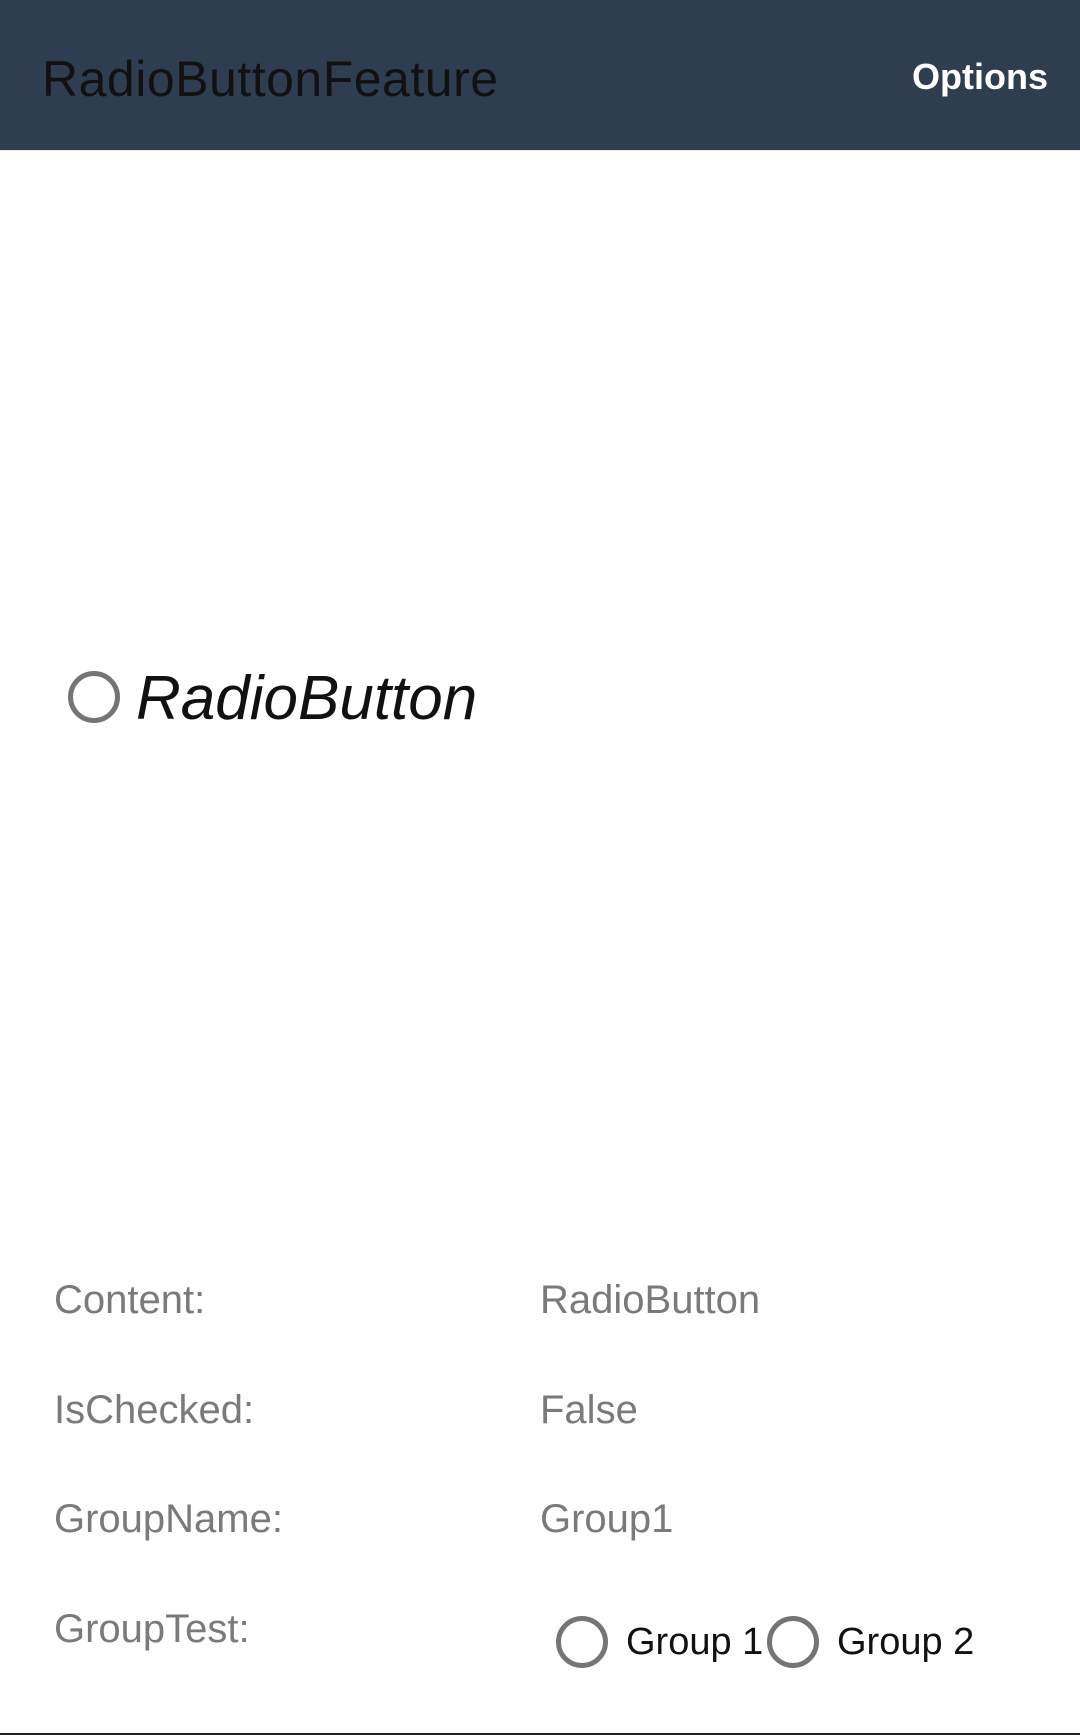  Describe the element at coordinates (589, 1410) in the screenshot. I see `ischecked-value: False` at that location.